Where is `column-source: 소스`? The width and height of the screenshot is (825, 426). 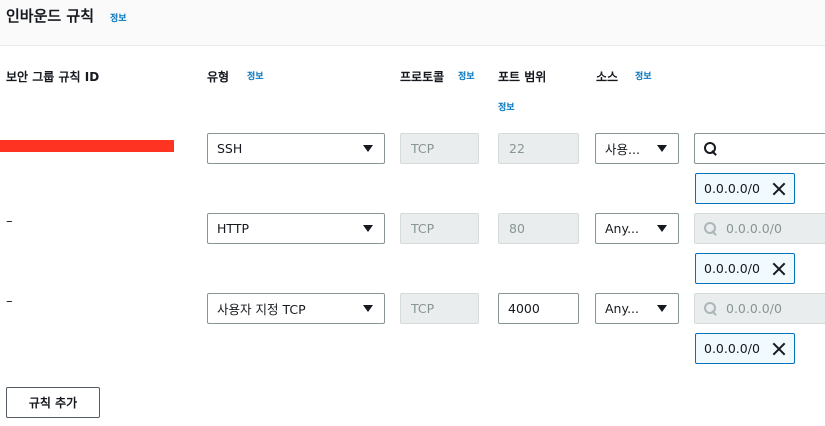
column-source: 소스 is located at coordinates (607, 77).